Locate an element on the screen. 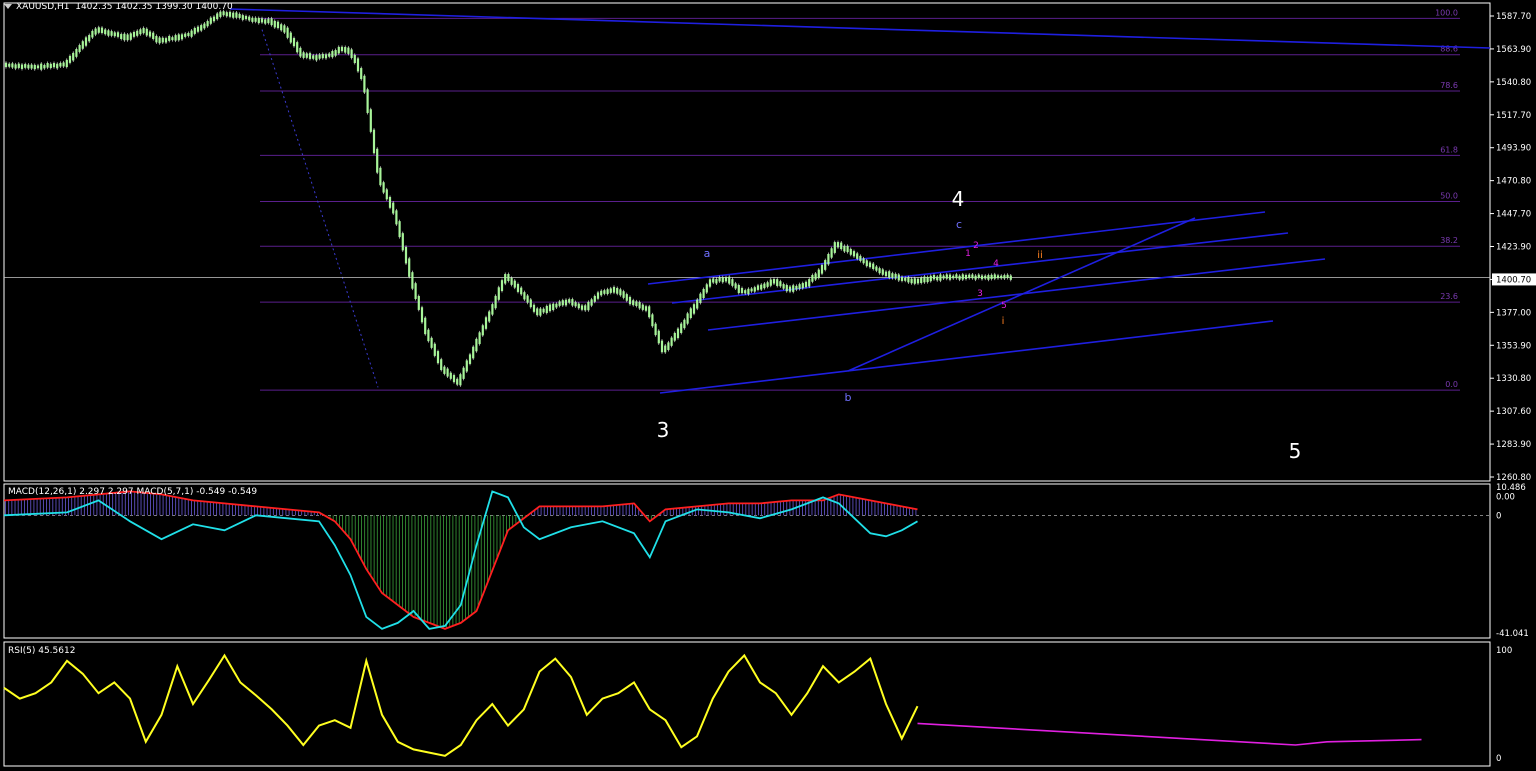  wave-label-s1: 1 is located at coordinates (968, 254).